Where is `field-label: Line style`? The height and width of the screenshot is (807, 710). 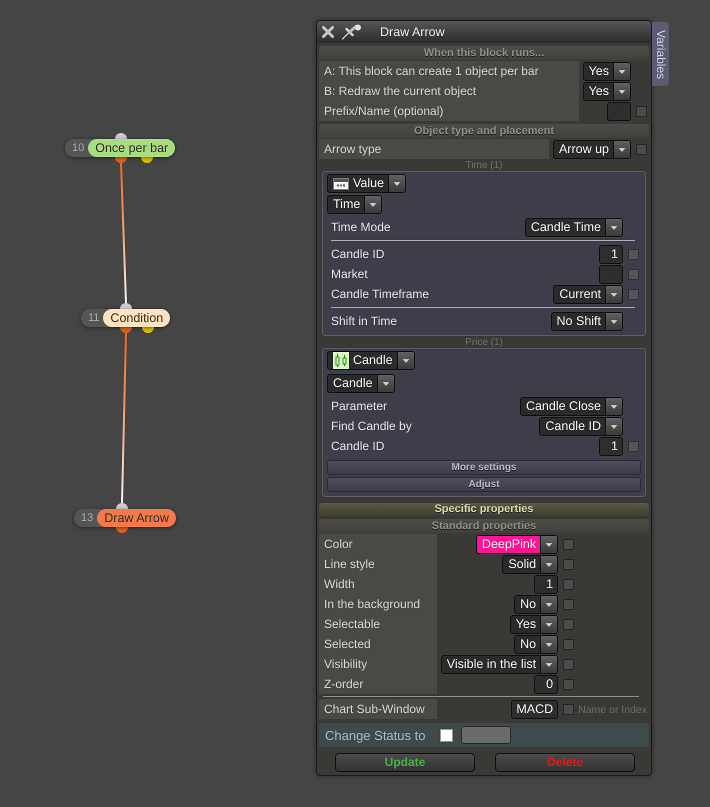 field-label: Line style is located at coordinates (378, 564).